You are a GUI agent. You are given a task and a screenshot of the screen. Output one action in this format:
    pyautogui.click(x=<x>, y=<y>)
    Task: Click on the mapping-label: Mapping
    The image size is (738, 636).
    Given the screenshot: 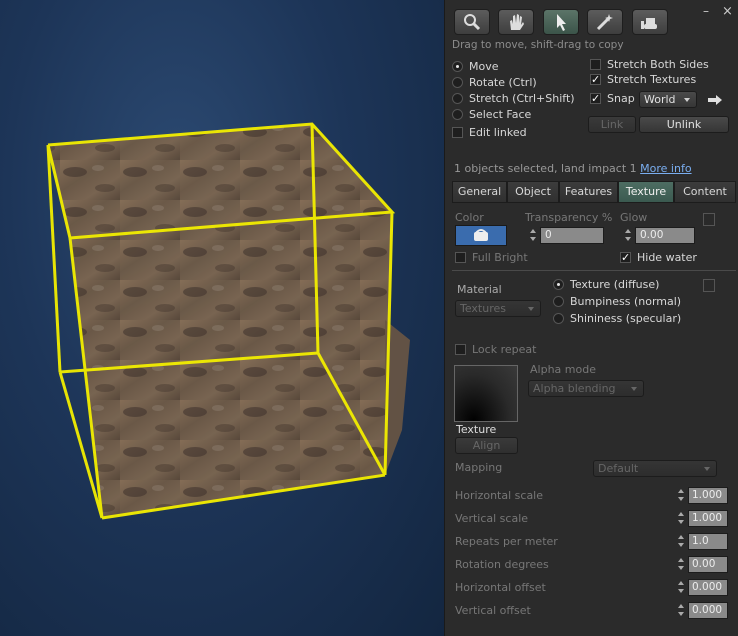 What is the action you would take?
    pyautogui.click(x=479, y=467)
    